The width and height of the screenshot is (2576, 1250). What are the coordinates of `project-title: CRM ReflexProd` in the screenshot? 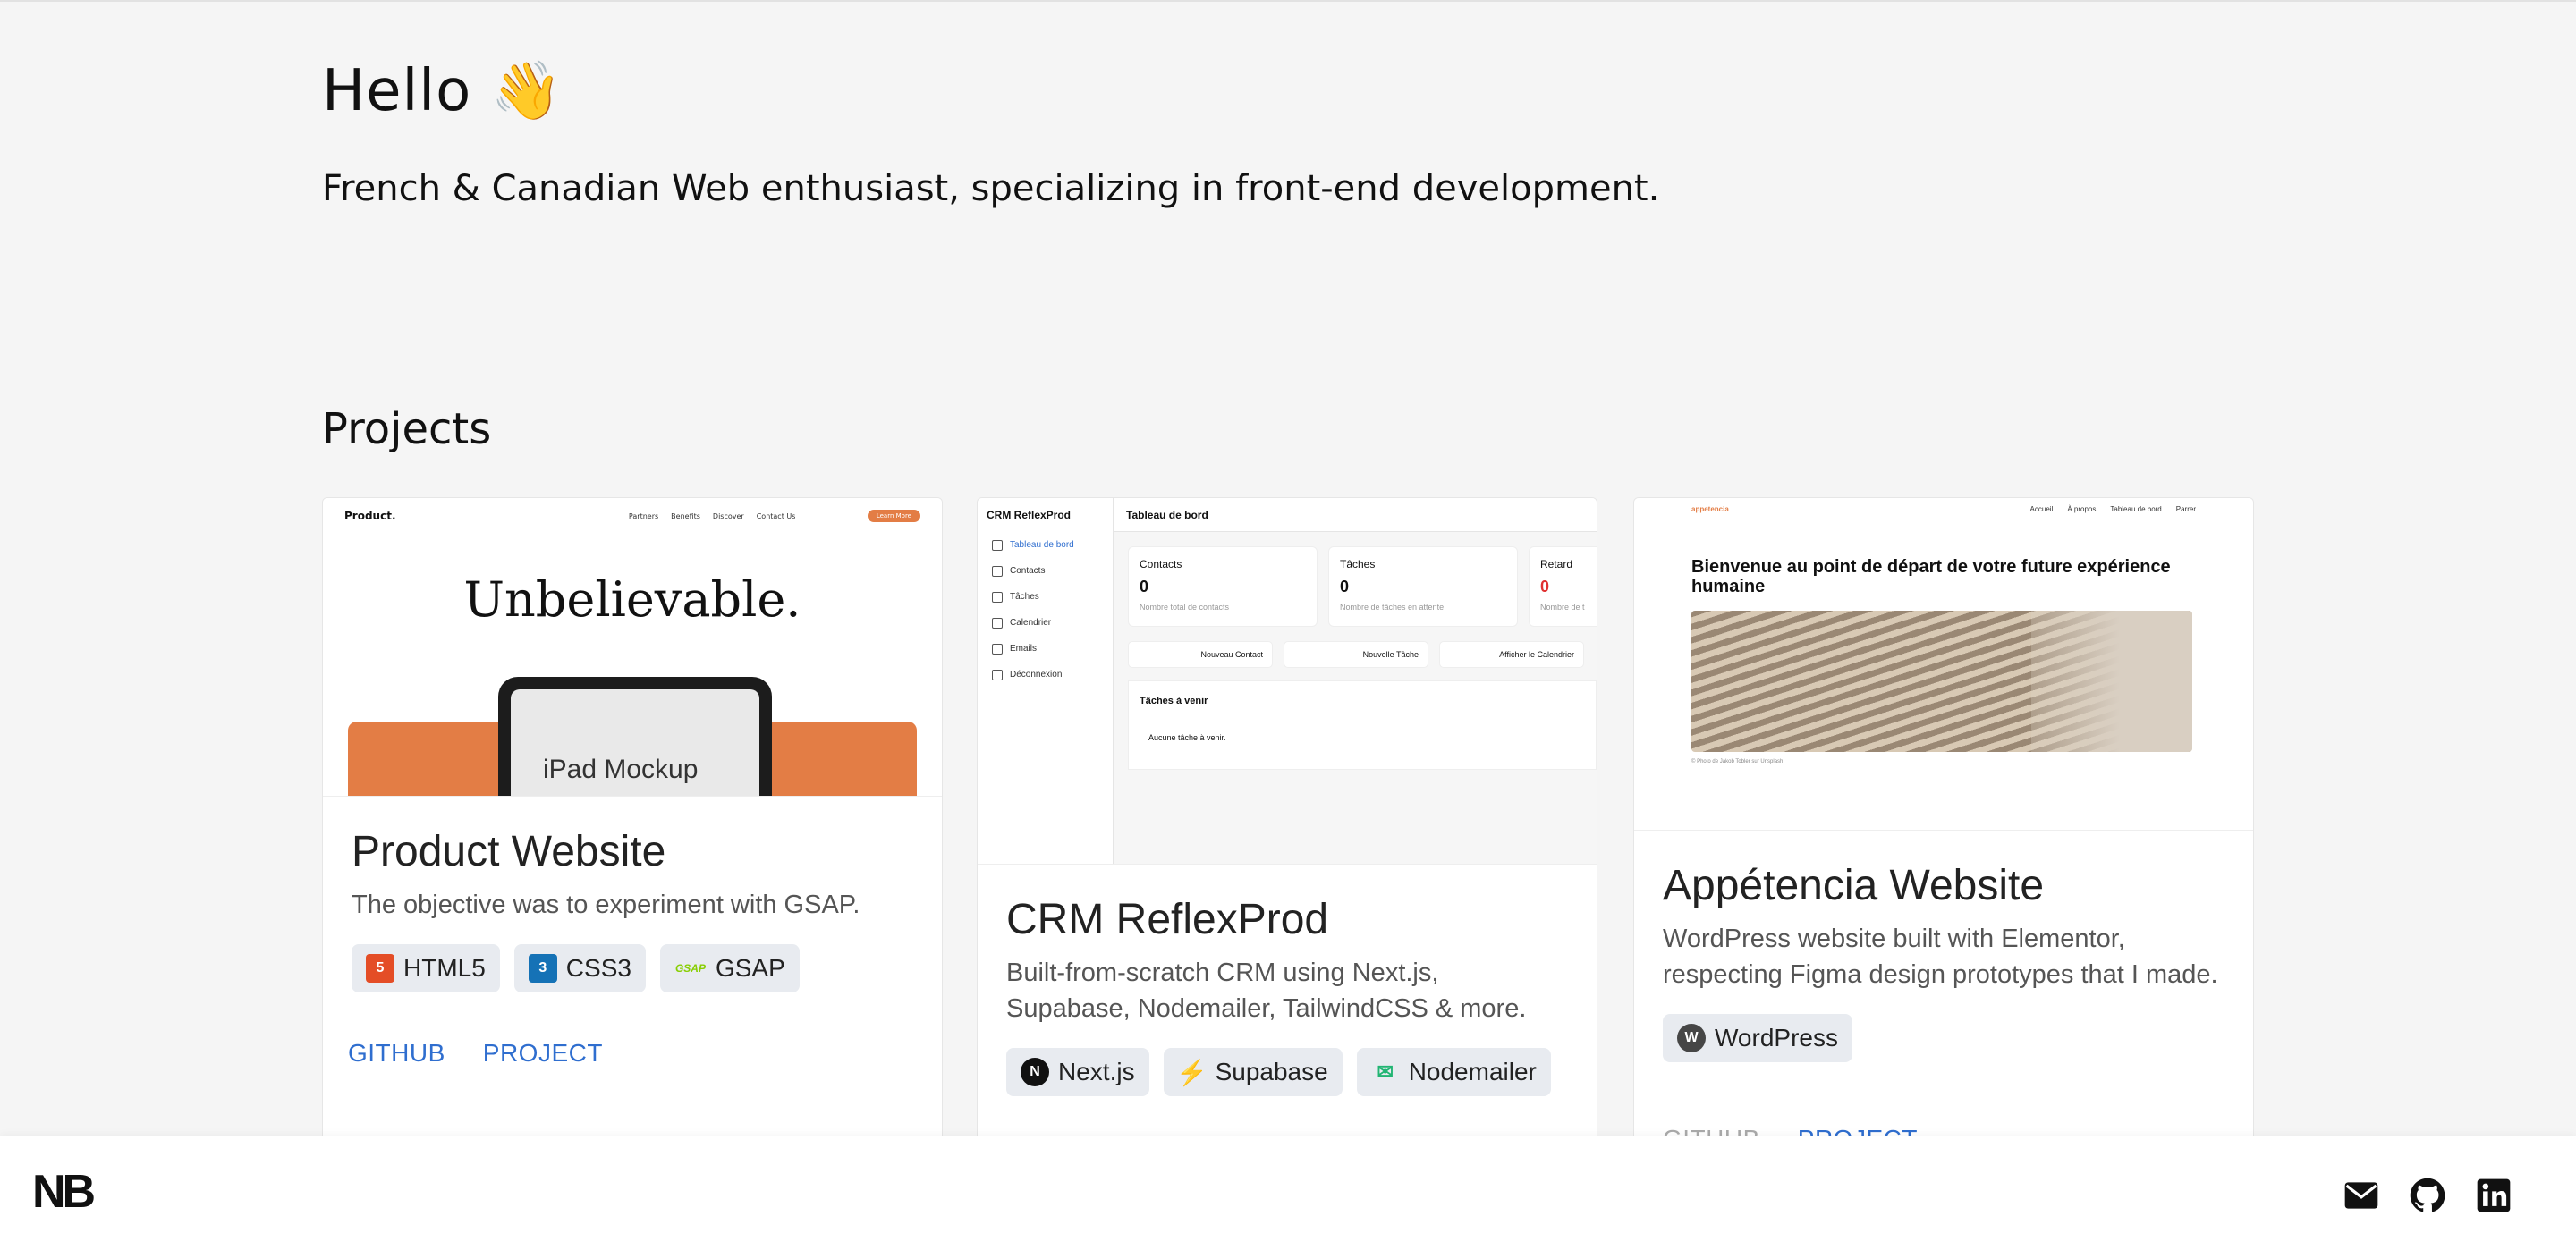 It's located at (1167, 919).